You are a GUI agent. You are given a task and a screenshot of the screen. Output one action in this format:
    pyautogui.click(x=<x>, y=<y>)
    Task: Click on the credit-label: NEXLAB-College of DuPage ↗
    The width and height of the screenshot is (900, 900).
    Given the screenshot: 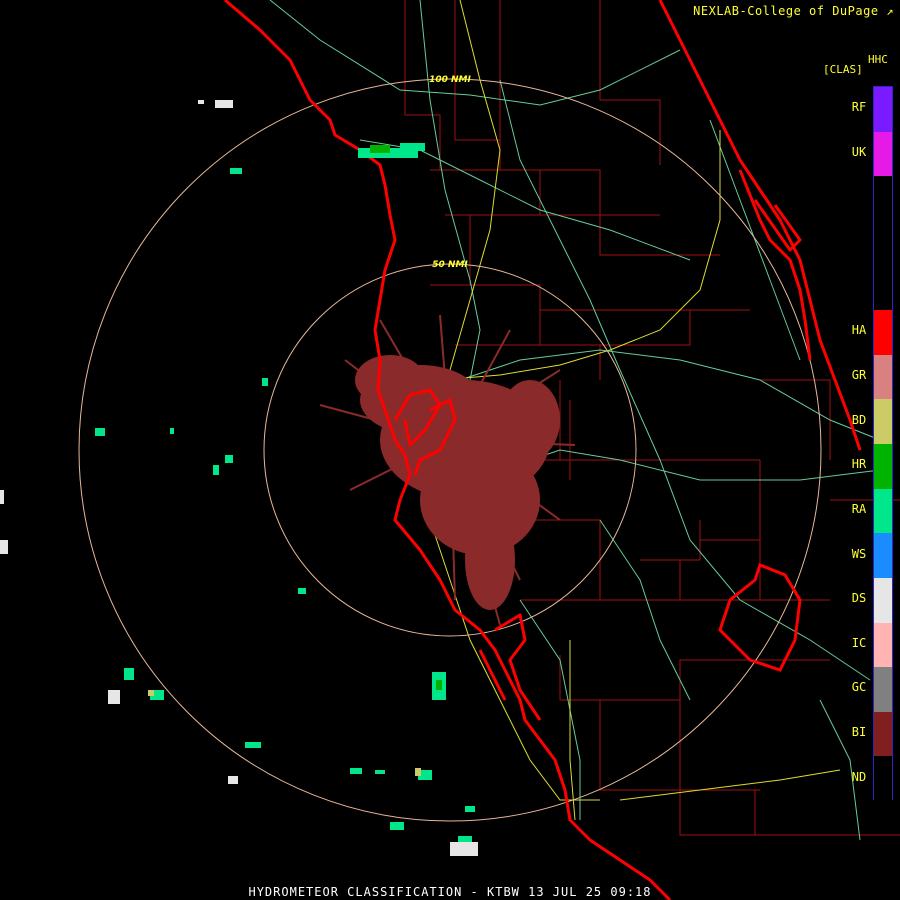 What is the action you would take?
    pyautogui.click(x=793, y=11)
    